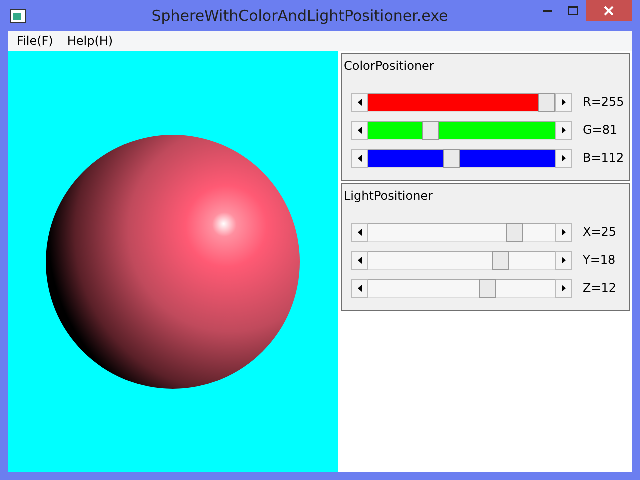  I want to click on group-title: ColorPositioner, so click(390, 66).